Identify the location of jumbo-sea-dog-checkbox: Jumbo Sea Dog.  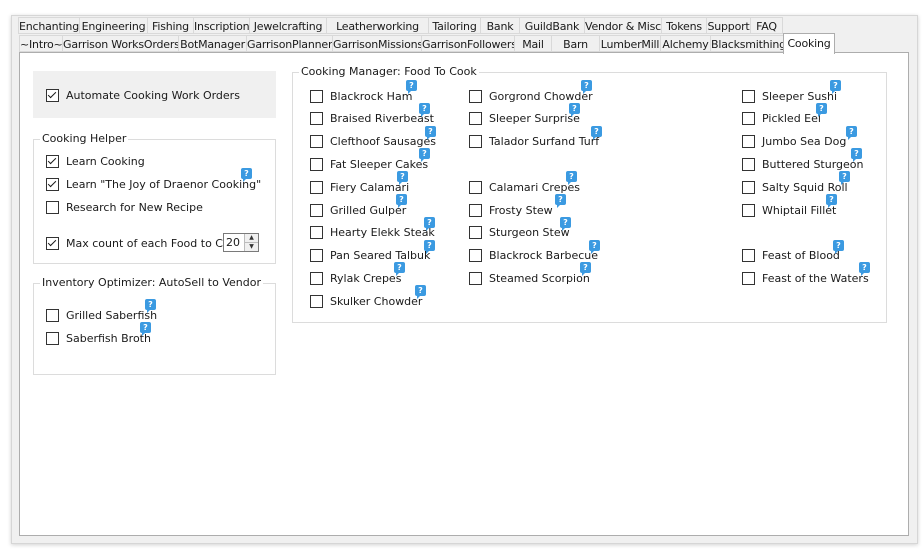
(794, 142).